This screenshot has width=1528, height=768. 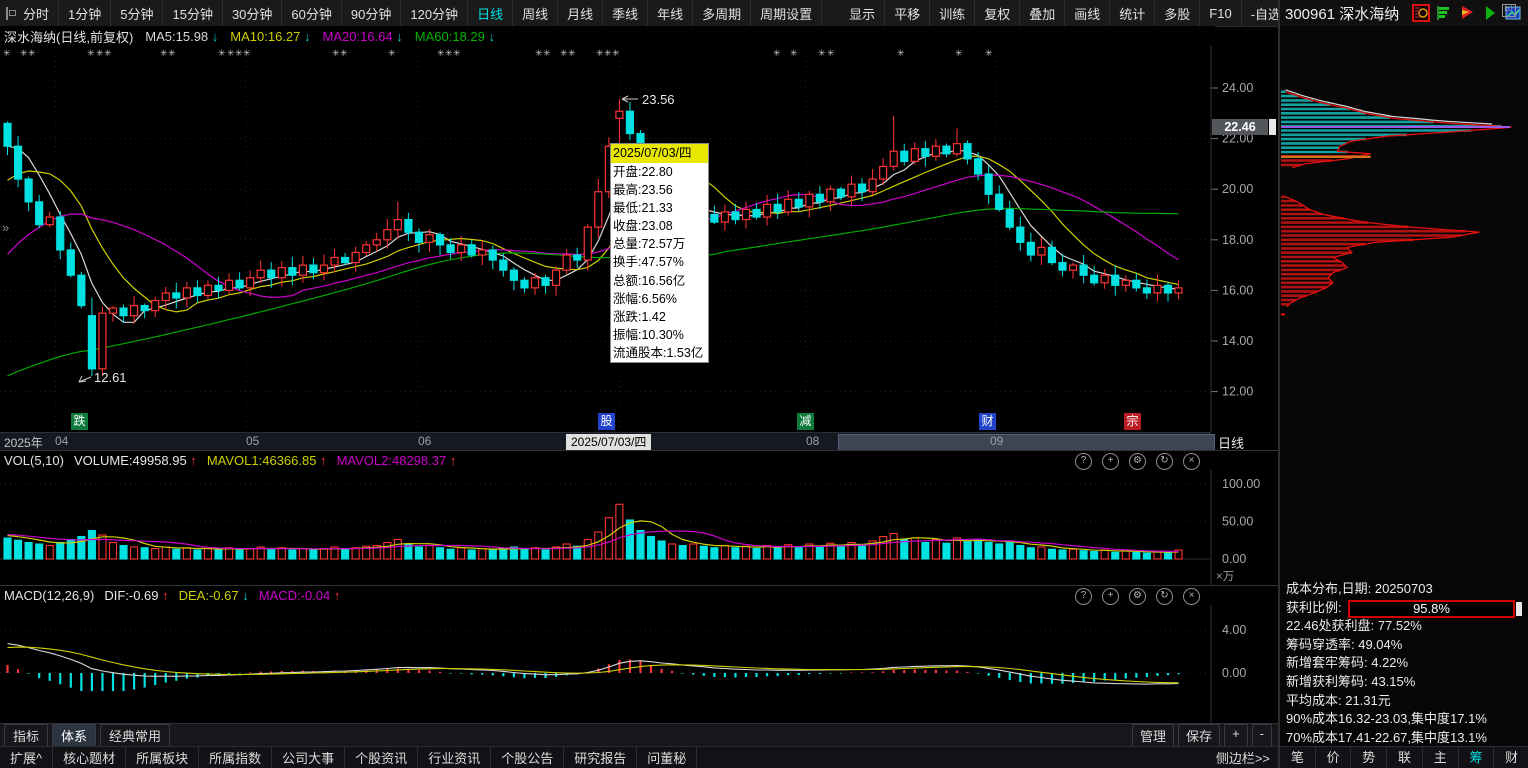 What do you see at coordinates (1405, 757) in the screenshot?
I see `panel-tab-联: 联` at bounding box center [1405, 757].